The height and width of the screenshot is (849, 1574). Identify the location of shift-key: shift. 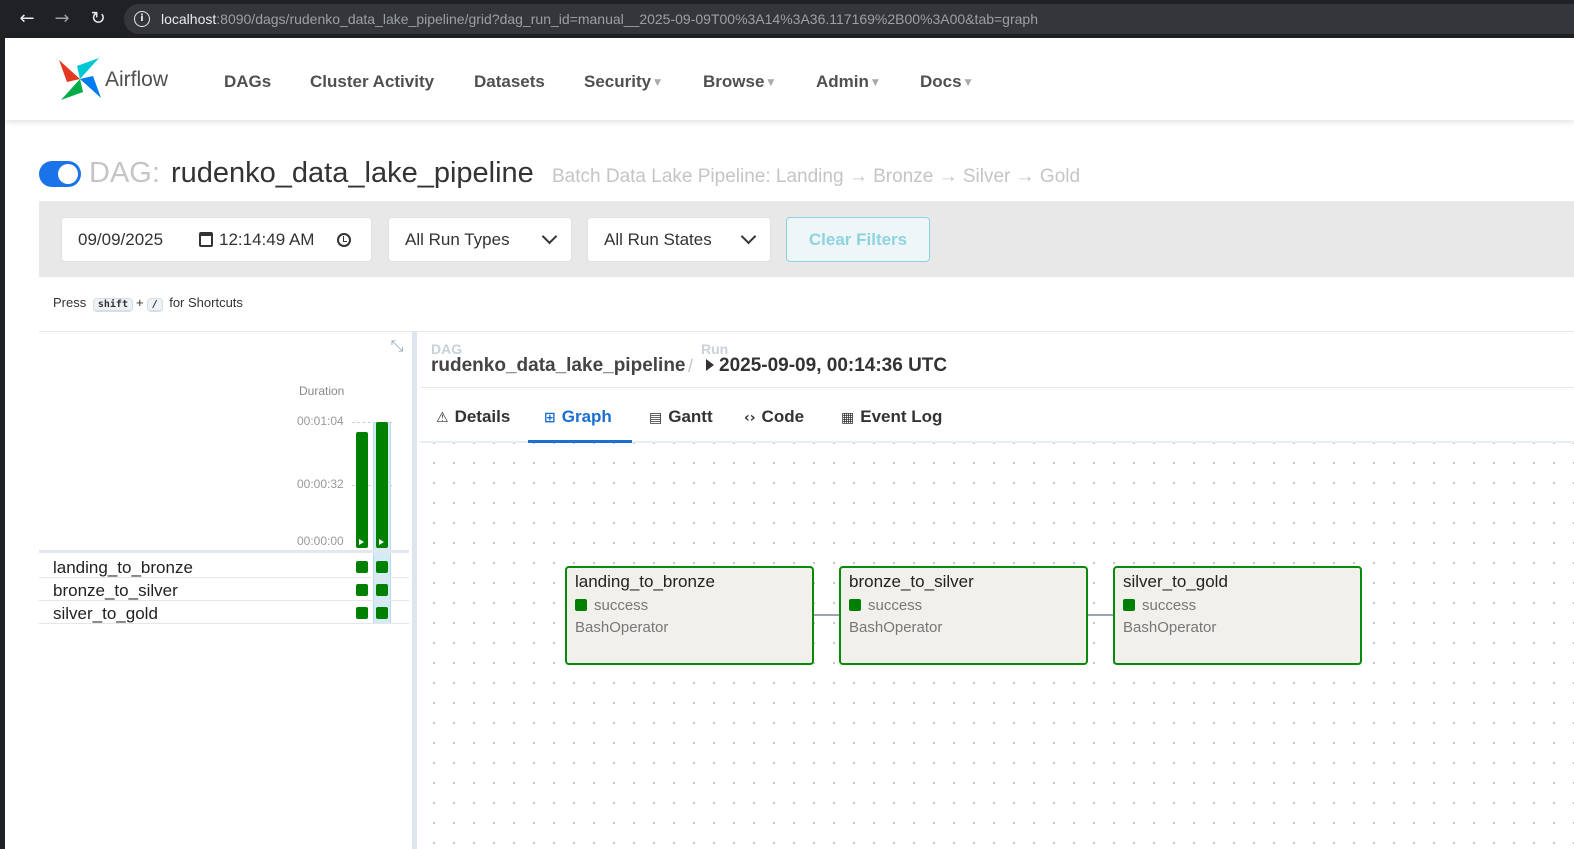
(112, 305).